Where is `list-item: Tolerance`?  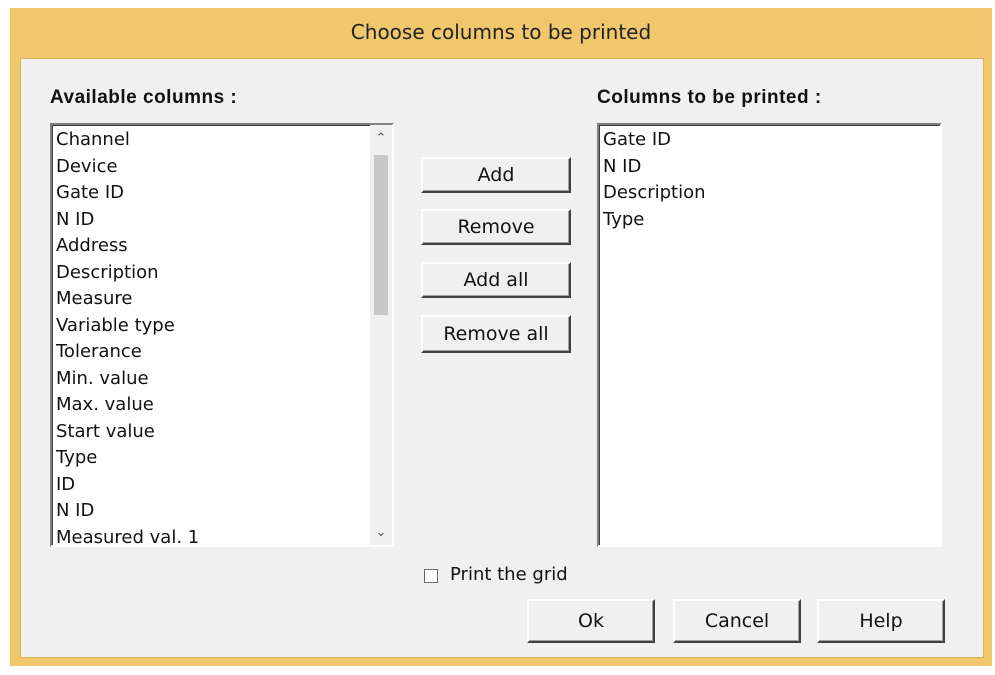 list-item: Tolerance is located at coordinates (222, 352).